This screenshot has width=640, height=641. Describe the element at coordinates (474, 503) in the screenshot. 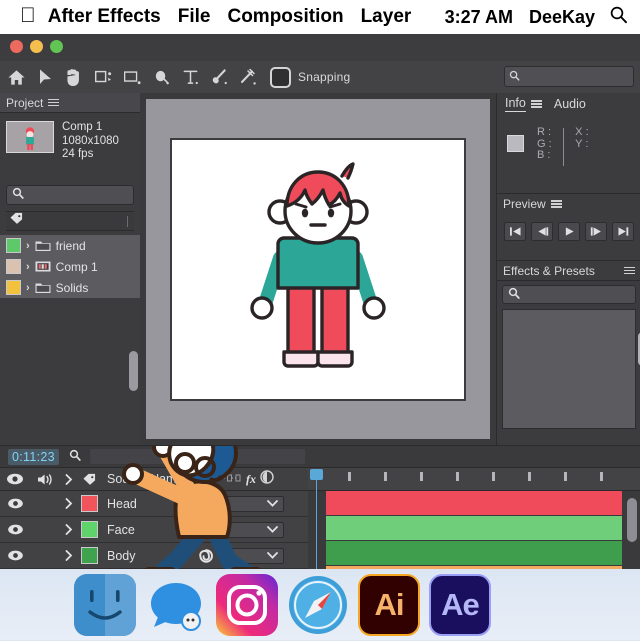

I see `layer-bar-head` at that location.